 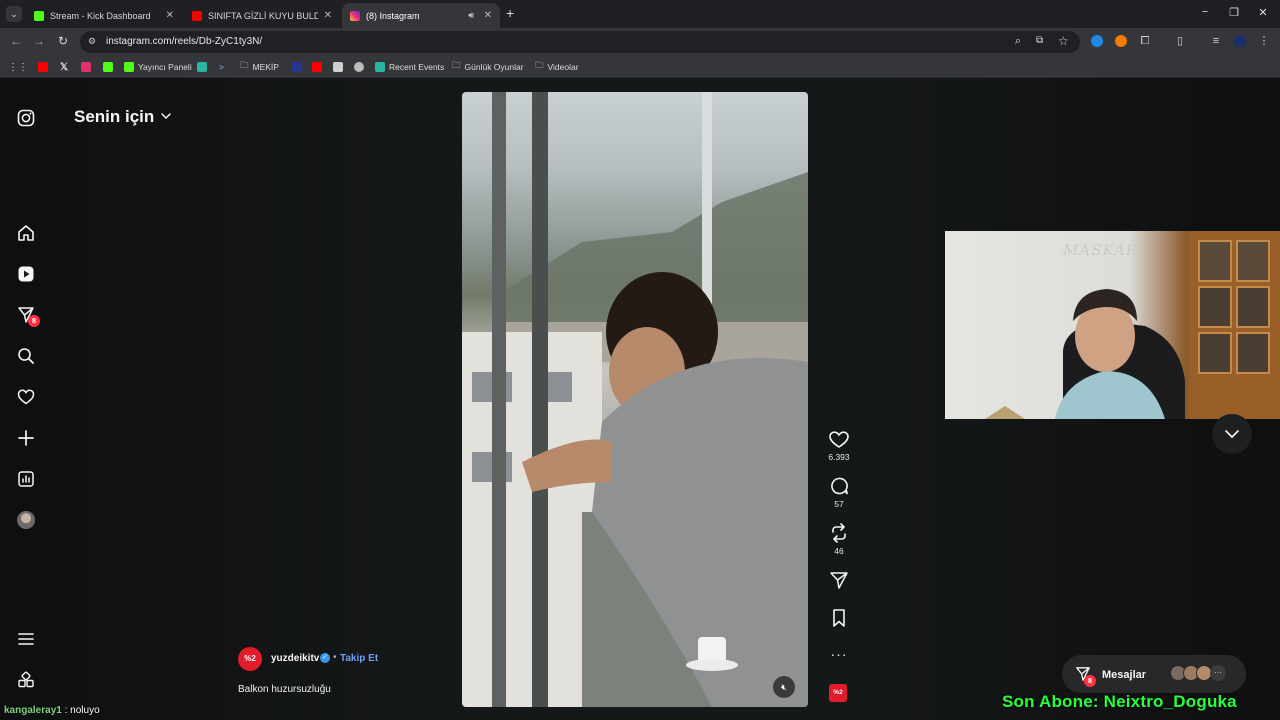 I want to click on reels-icon, so click(x=26, y=274).